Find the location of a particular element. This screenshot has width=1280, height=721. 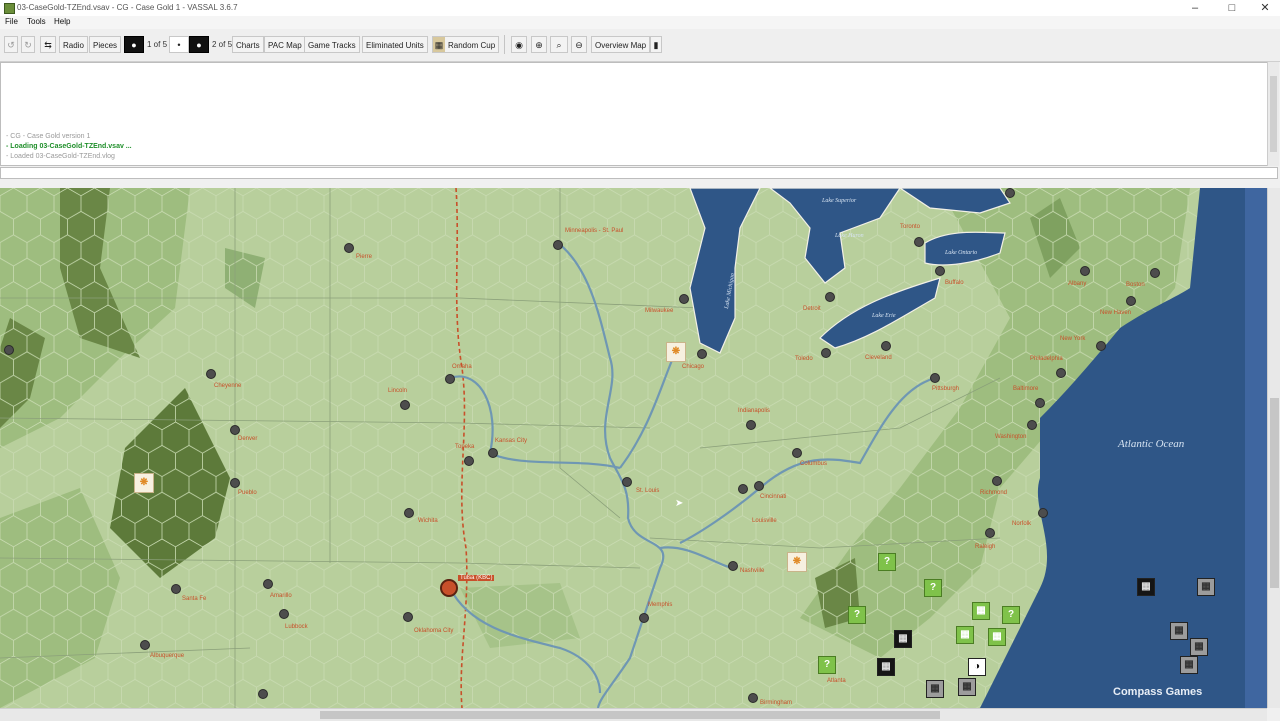

charts-button: Charts is located at coordinates (248, 44).